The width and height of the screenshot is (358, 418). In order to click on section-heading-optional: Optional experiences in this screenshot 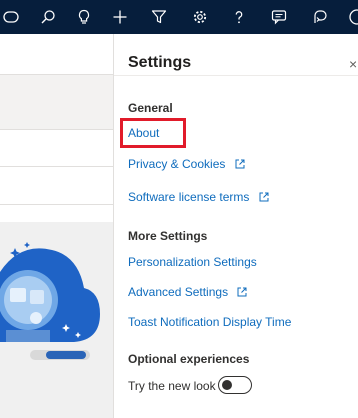, I will do `click(189, 359)`.